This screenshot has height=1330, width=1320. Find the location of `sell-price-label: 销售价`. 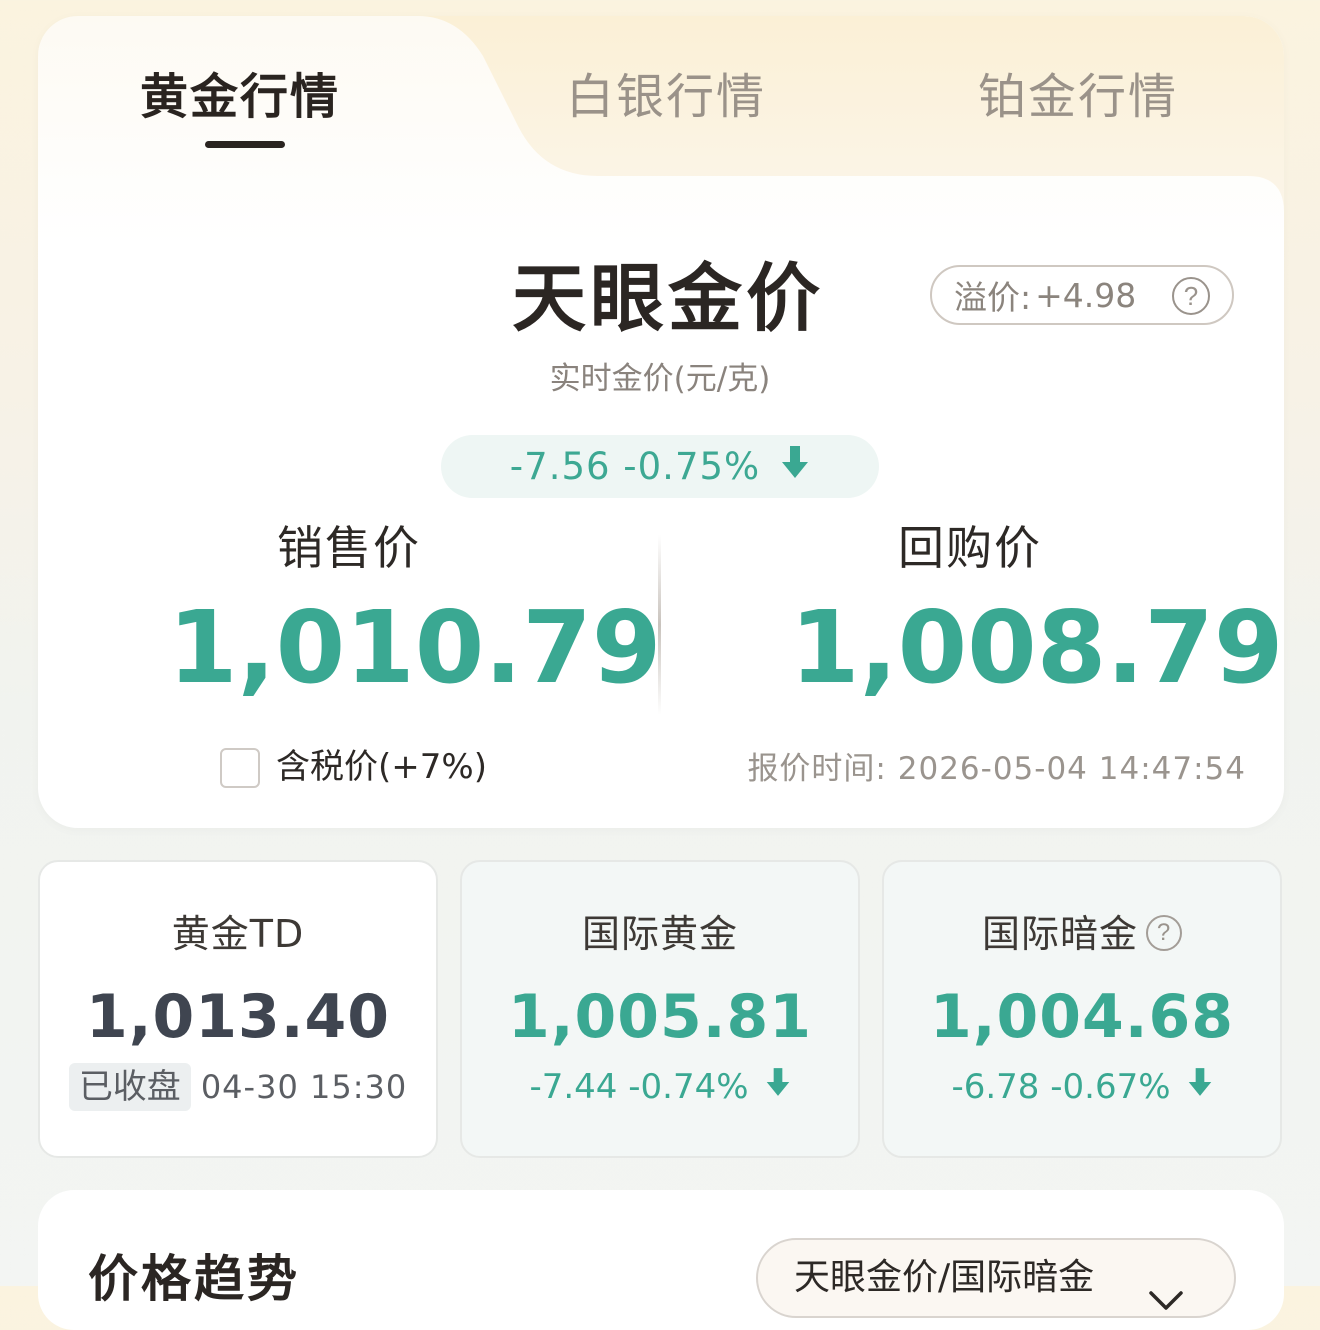

sell-price-label: 销售价 is located at coordinates (349, 548).